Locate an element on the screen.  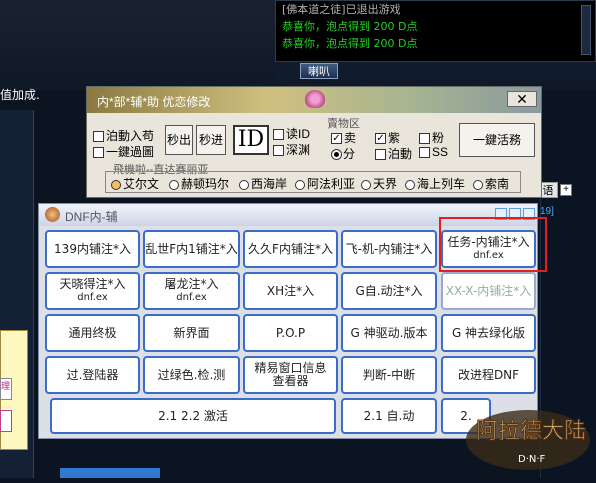
checkbox-ss: SS is located at coordinates (433, 152).